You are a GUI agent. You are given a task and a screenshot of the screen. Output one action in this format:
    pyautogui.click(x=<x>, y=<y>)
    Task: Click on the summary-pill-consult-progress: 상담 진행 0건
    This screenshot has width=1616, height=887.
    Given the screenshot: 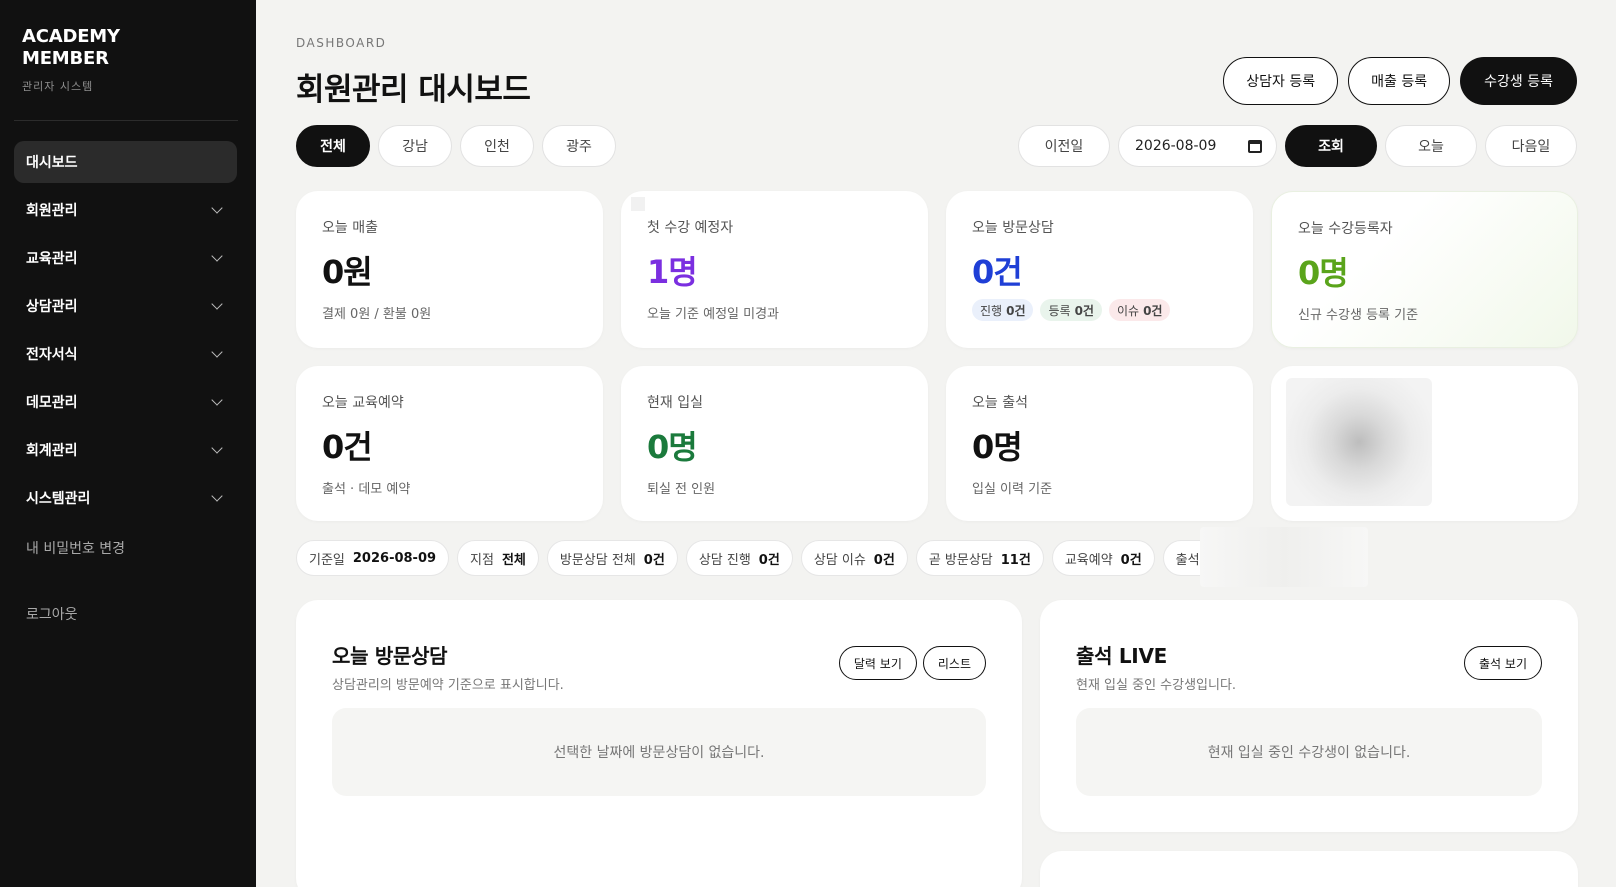 What is the action you would take?
    pyautogui.click(x=739, y=558)
    